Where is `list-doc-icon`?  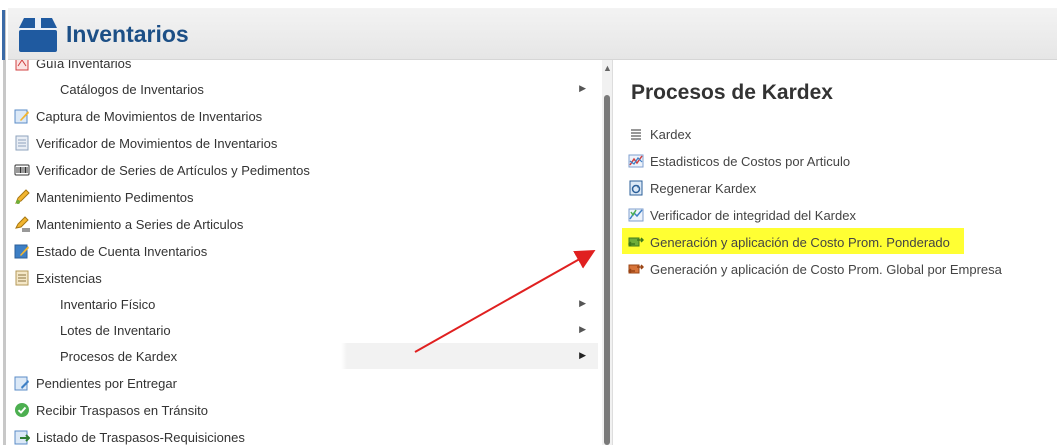
list-doc-icon is located at coordinates (22, 278).